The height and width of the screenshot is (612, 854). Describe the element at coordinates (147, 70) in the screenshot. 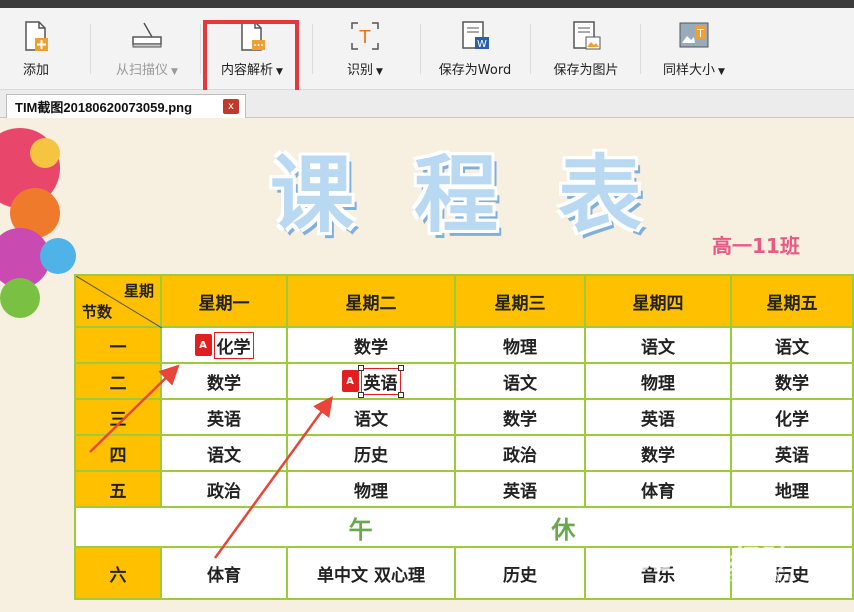

I see `scanner-label: 从扫描仪 ▼` at that location.